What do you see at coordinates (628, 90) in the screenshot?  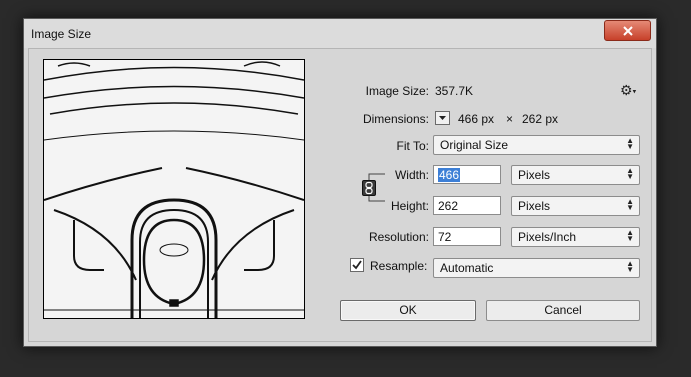 I see `gear-icon: ⚙▾` at bounding box center [628, 90].